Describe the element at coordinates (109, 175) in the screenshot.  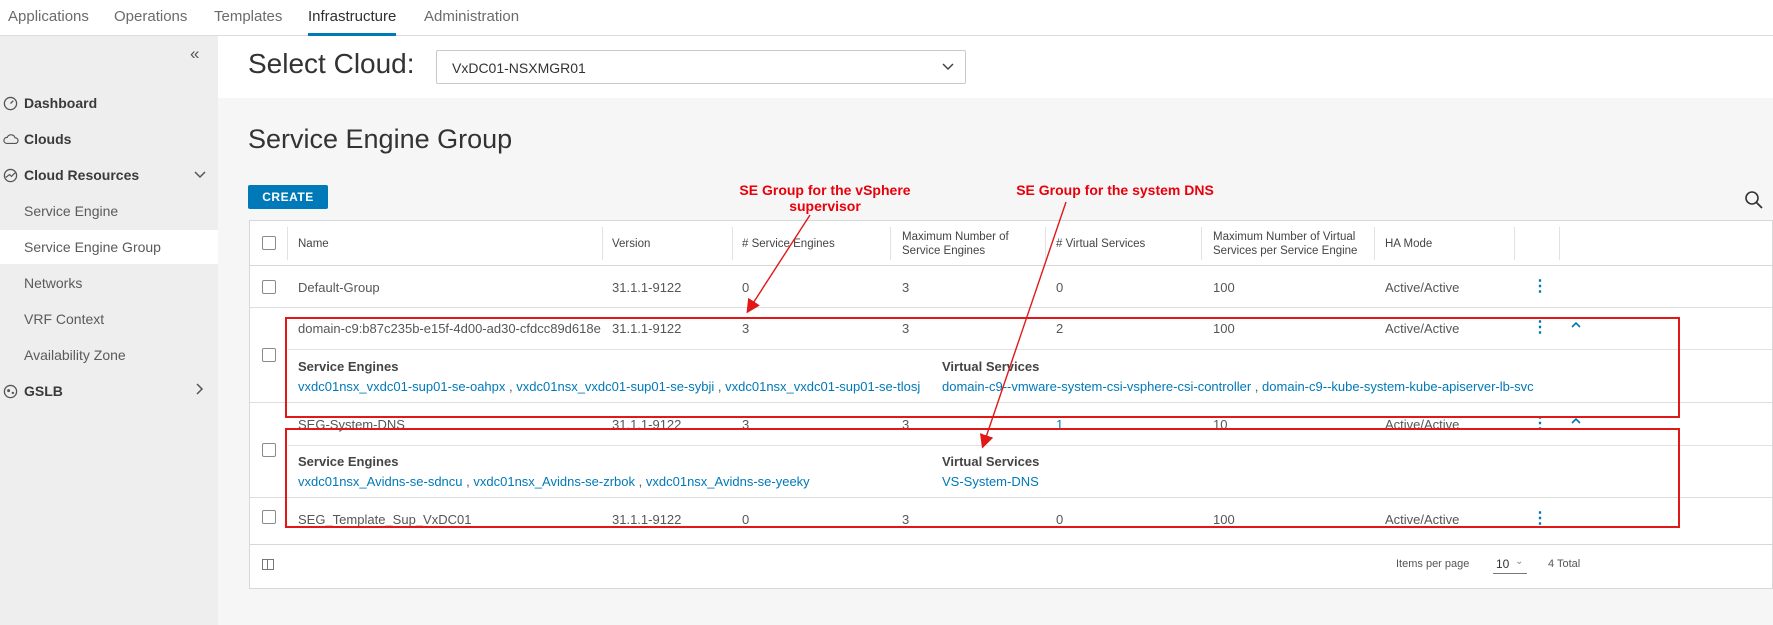
I see `sidebar-item-cloud-resources: Cloud Resources` at that location.